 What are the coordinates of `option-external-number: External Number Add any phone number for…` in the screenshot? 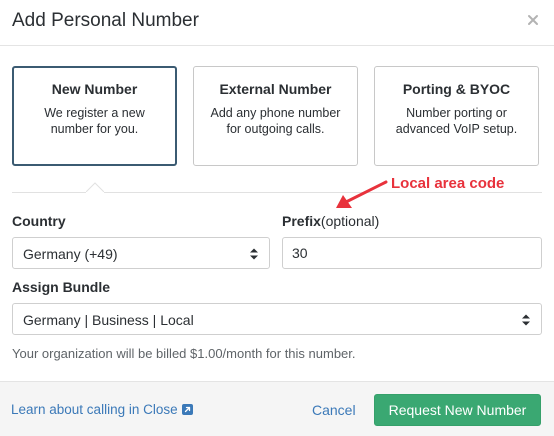 It's located at (275, 116).